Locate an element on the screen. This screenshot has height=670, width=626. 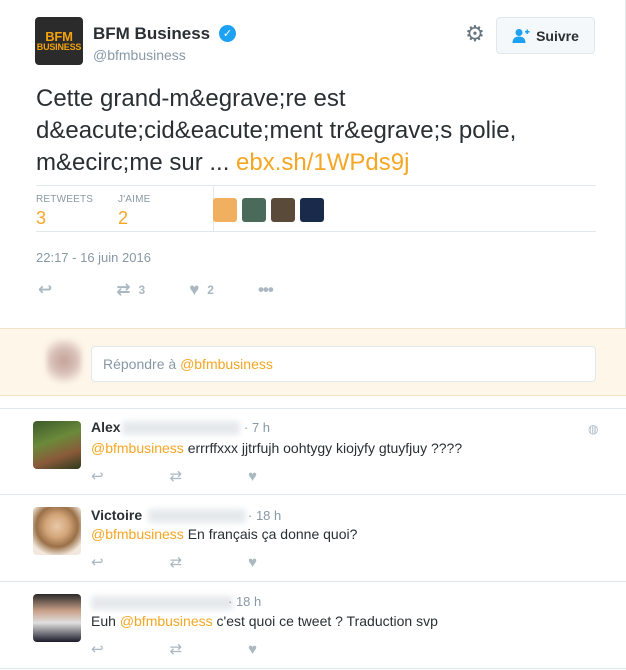
more-action: ••• is located at coordinates (265, 290).